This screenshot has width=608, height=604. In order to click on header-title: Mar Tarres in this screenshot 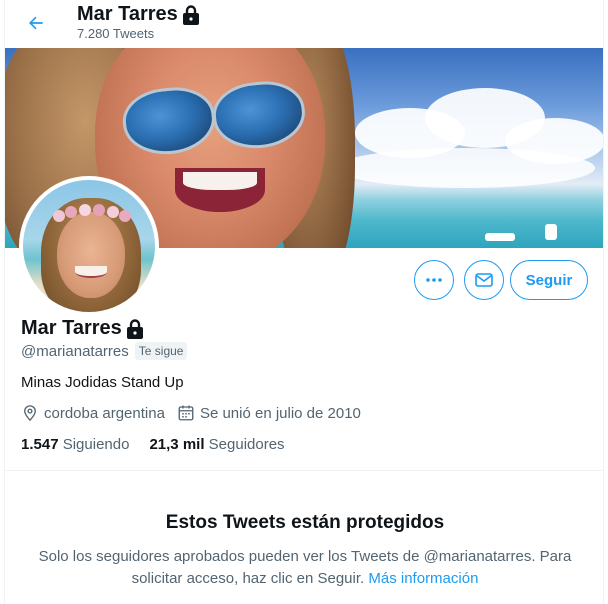, I will do `click(138, 14)`.